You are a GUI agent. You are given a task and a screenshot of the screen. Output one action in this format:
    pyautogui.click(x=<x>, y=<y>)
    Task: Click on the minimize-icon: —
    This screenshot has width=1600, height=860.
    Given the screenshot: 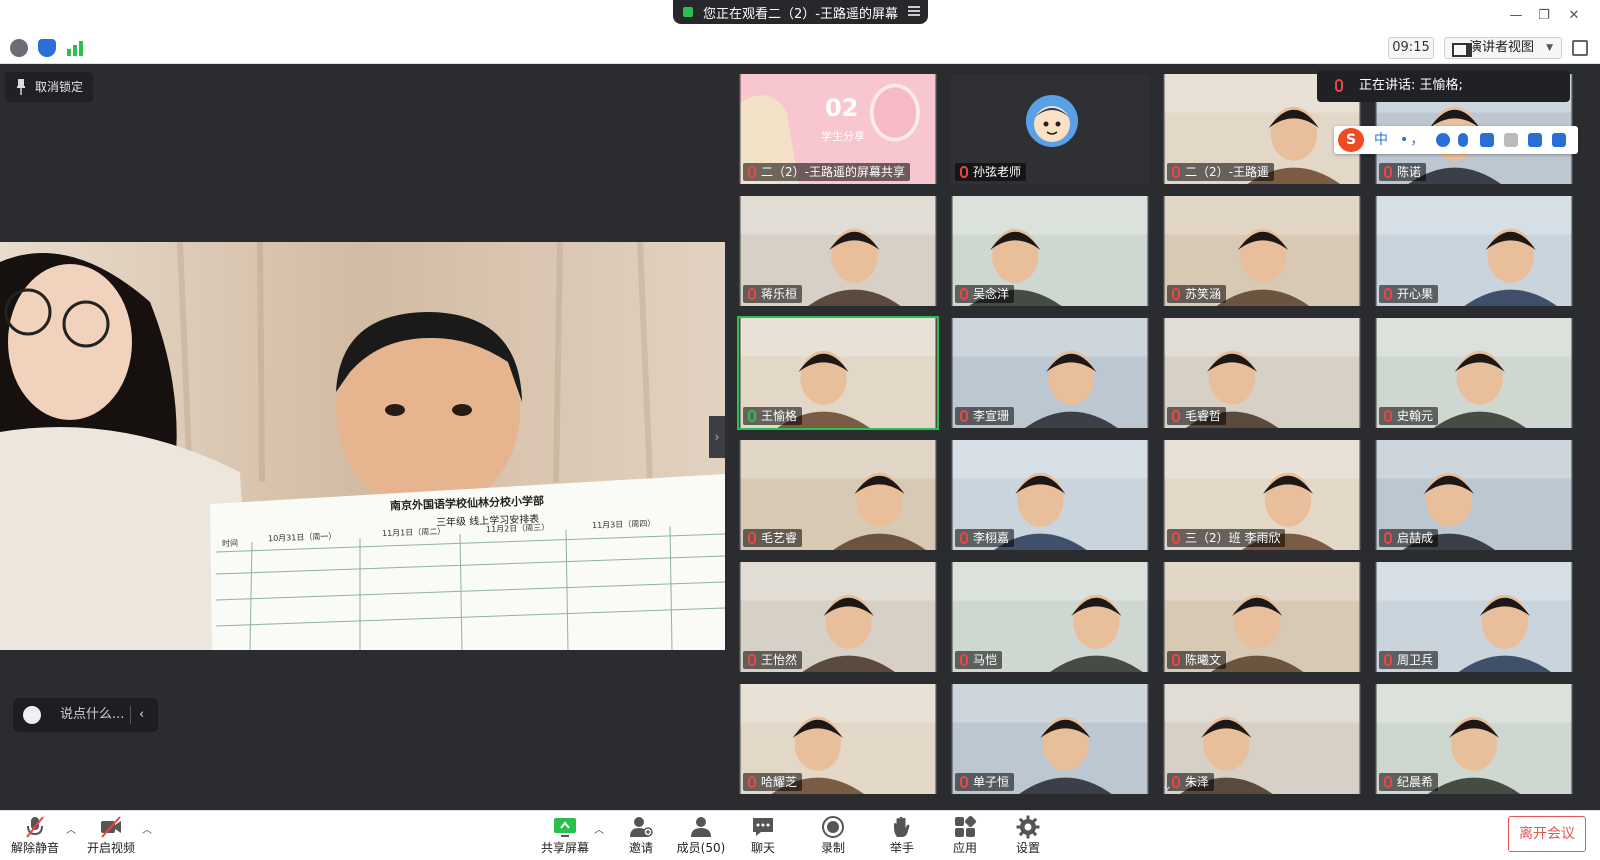 What is the action you would take?
    pyautogui.click(x=1516, y=16)
    